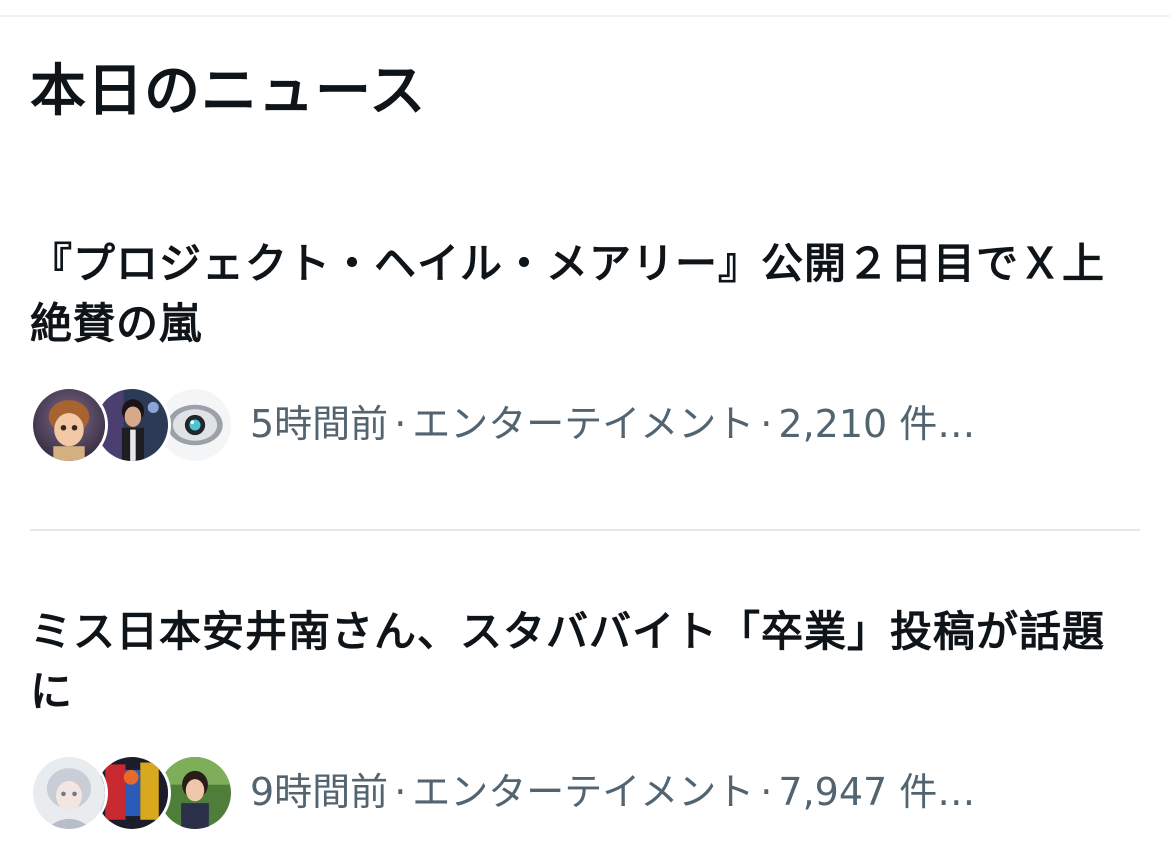  Describe the element at coordinates (319, 792) in the screenshot. I see `news-time: 9時間前` at that location.